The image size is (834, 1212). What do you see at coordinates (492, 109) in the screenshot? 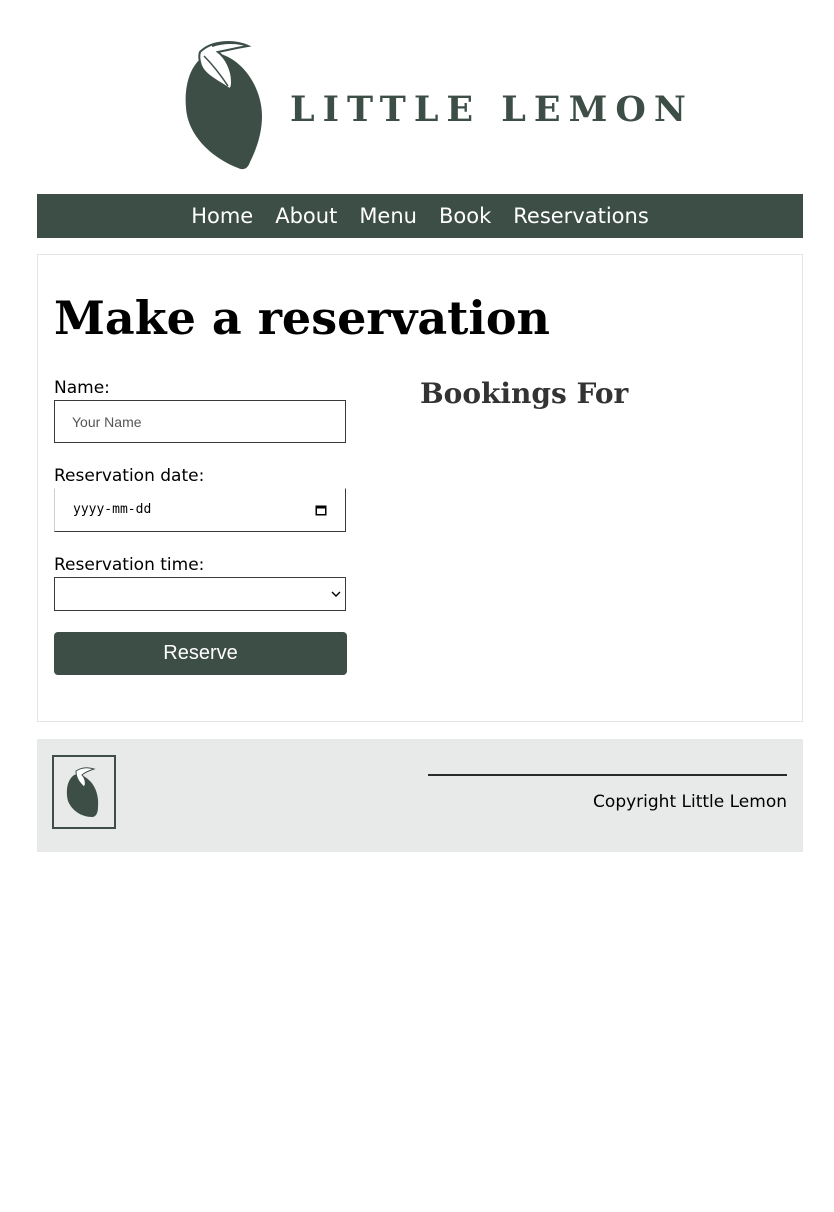
I see `brand-name: LITTLE LEMON` at bounding box center [492, 109].